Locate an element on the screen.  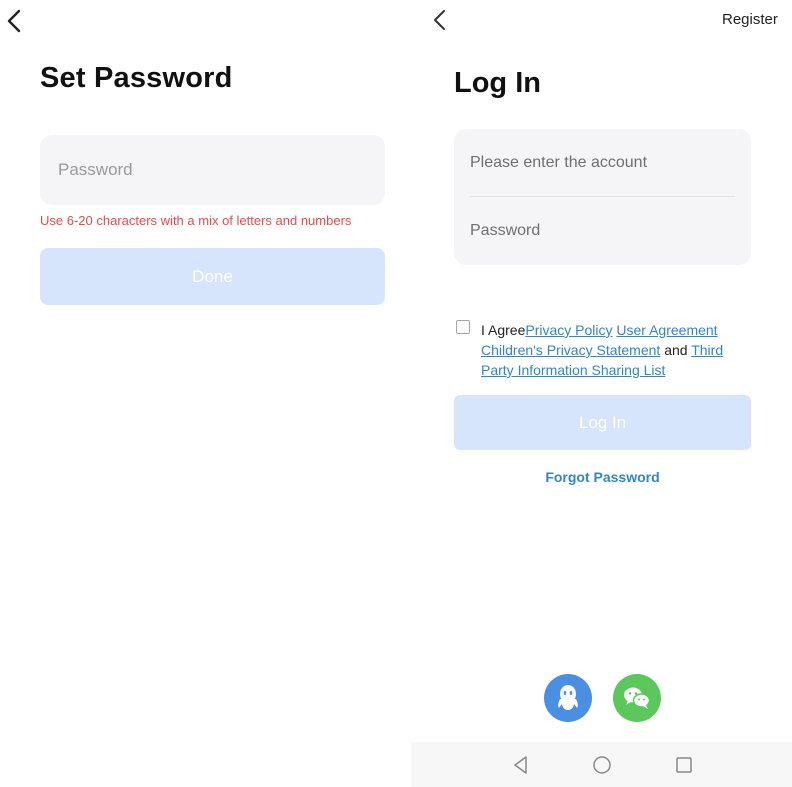
qq-icon is located at coordinates (568, 697).